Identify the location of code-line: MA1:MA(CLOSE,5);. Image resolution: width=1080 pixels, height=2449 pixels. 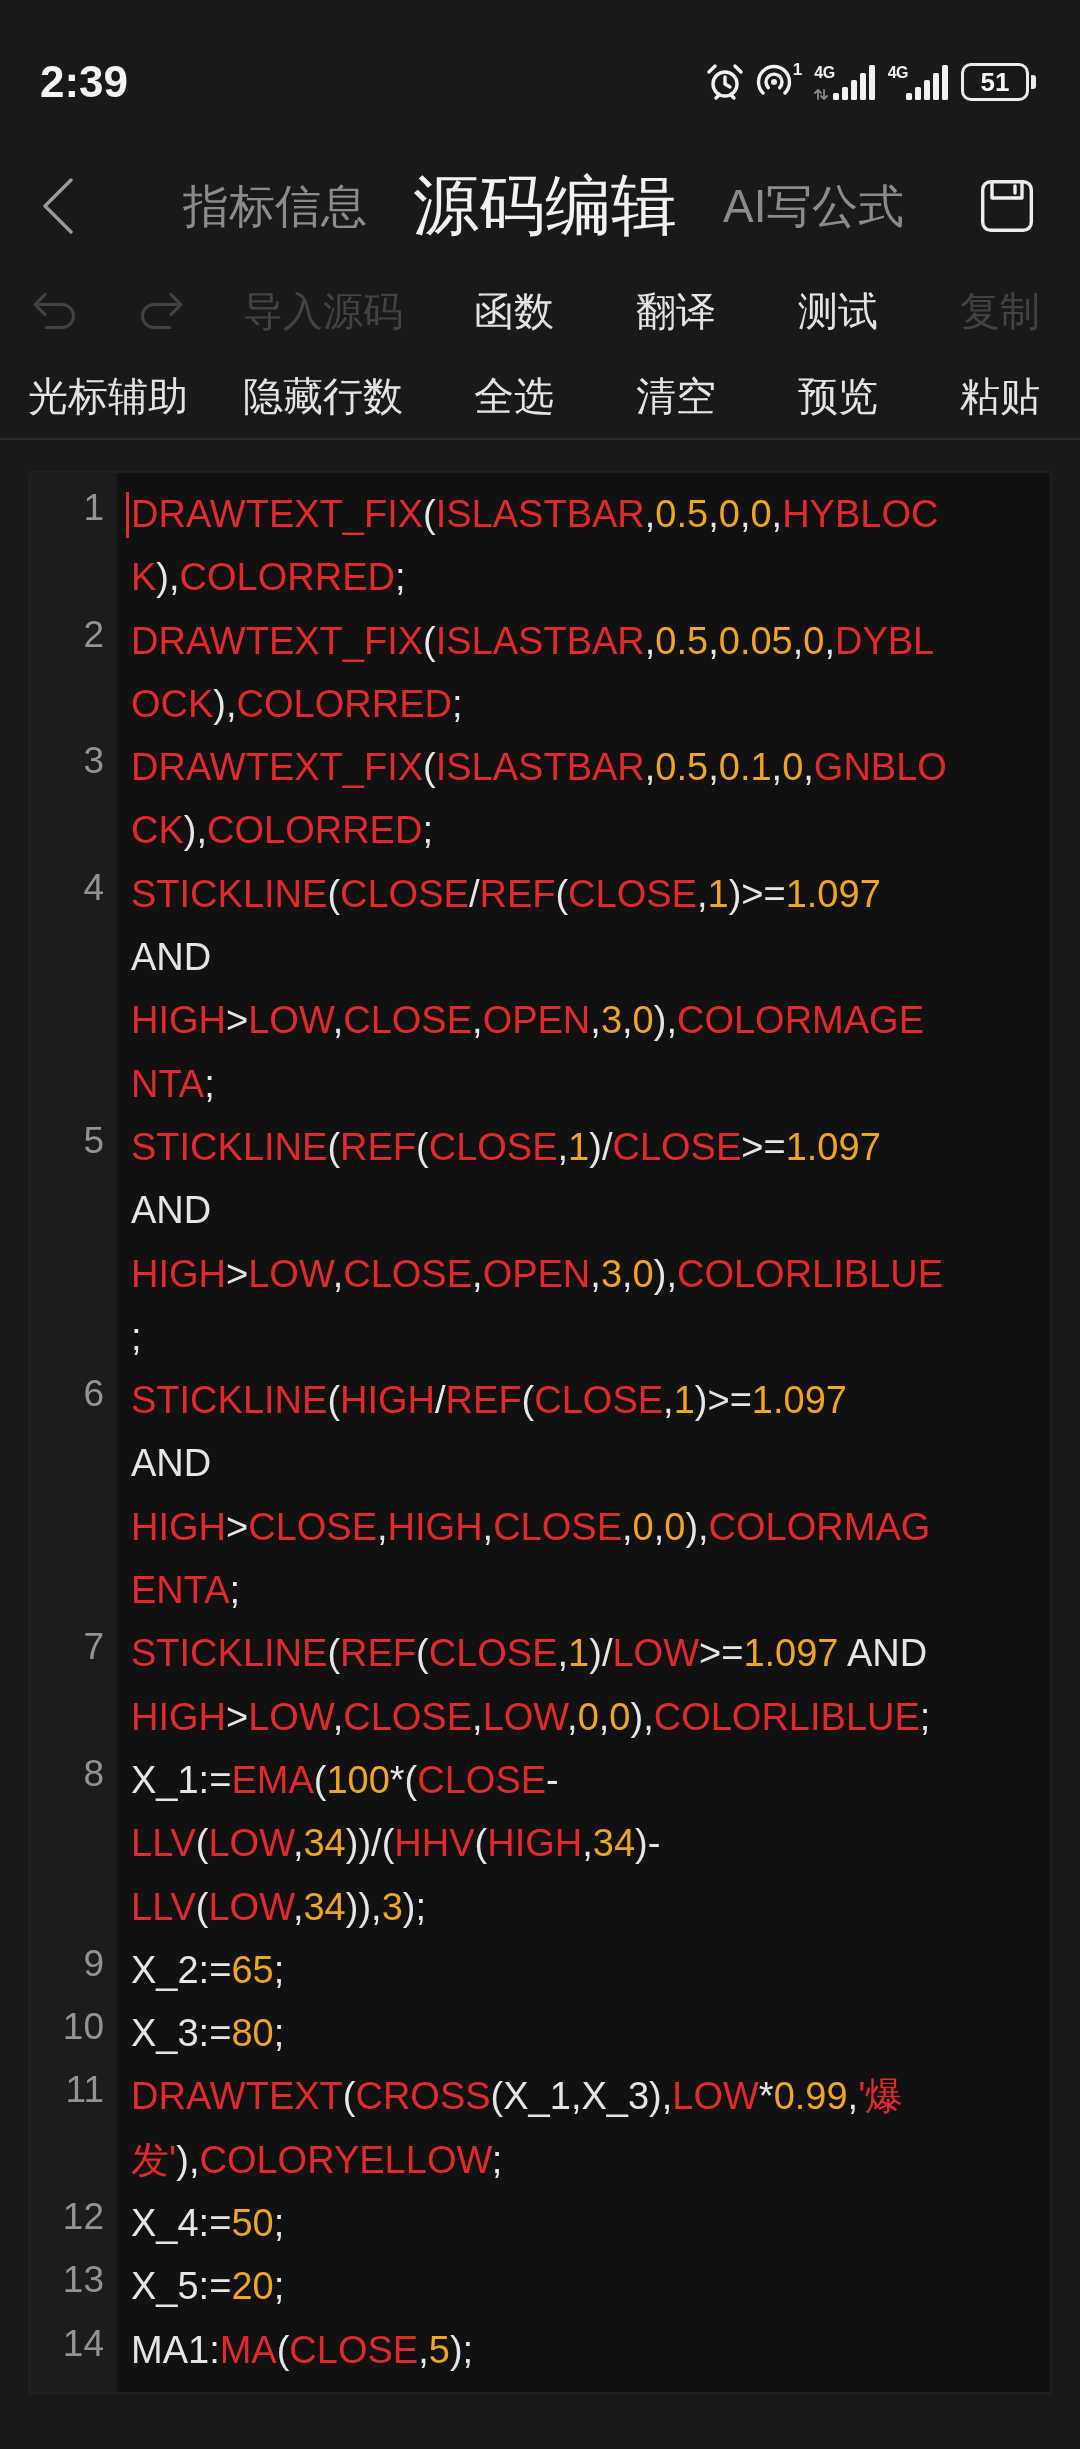
(302, 2350).